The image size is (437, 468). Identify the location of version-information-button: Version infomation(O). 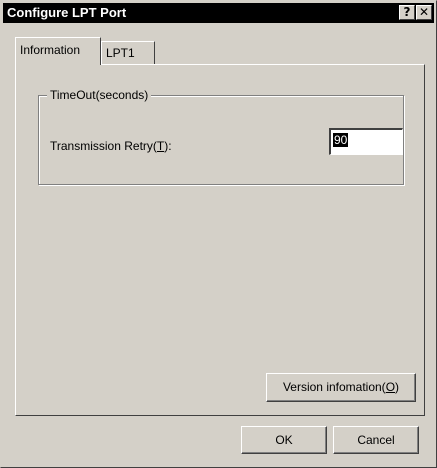
(341, 387).